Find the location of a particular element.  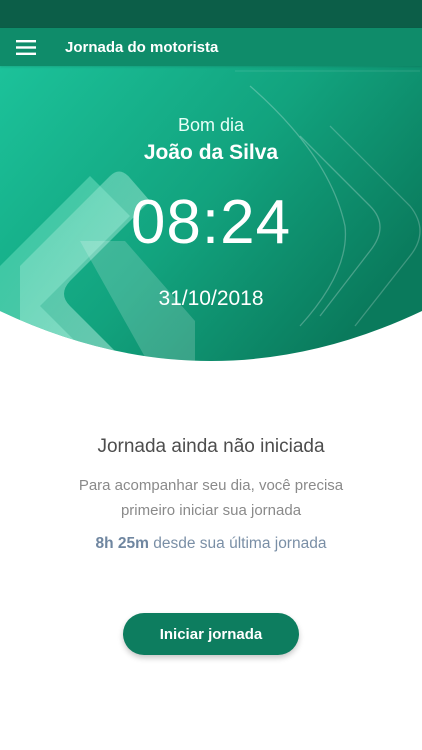

start-journey-button: Iniciar jornada is located at coordinates (211, 634).